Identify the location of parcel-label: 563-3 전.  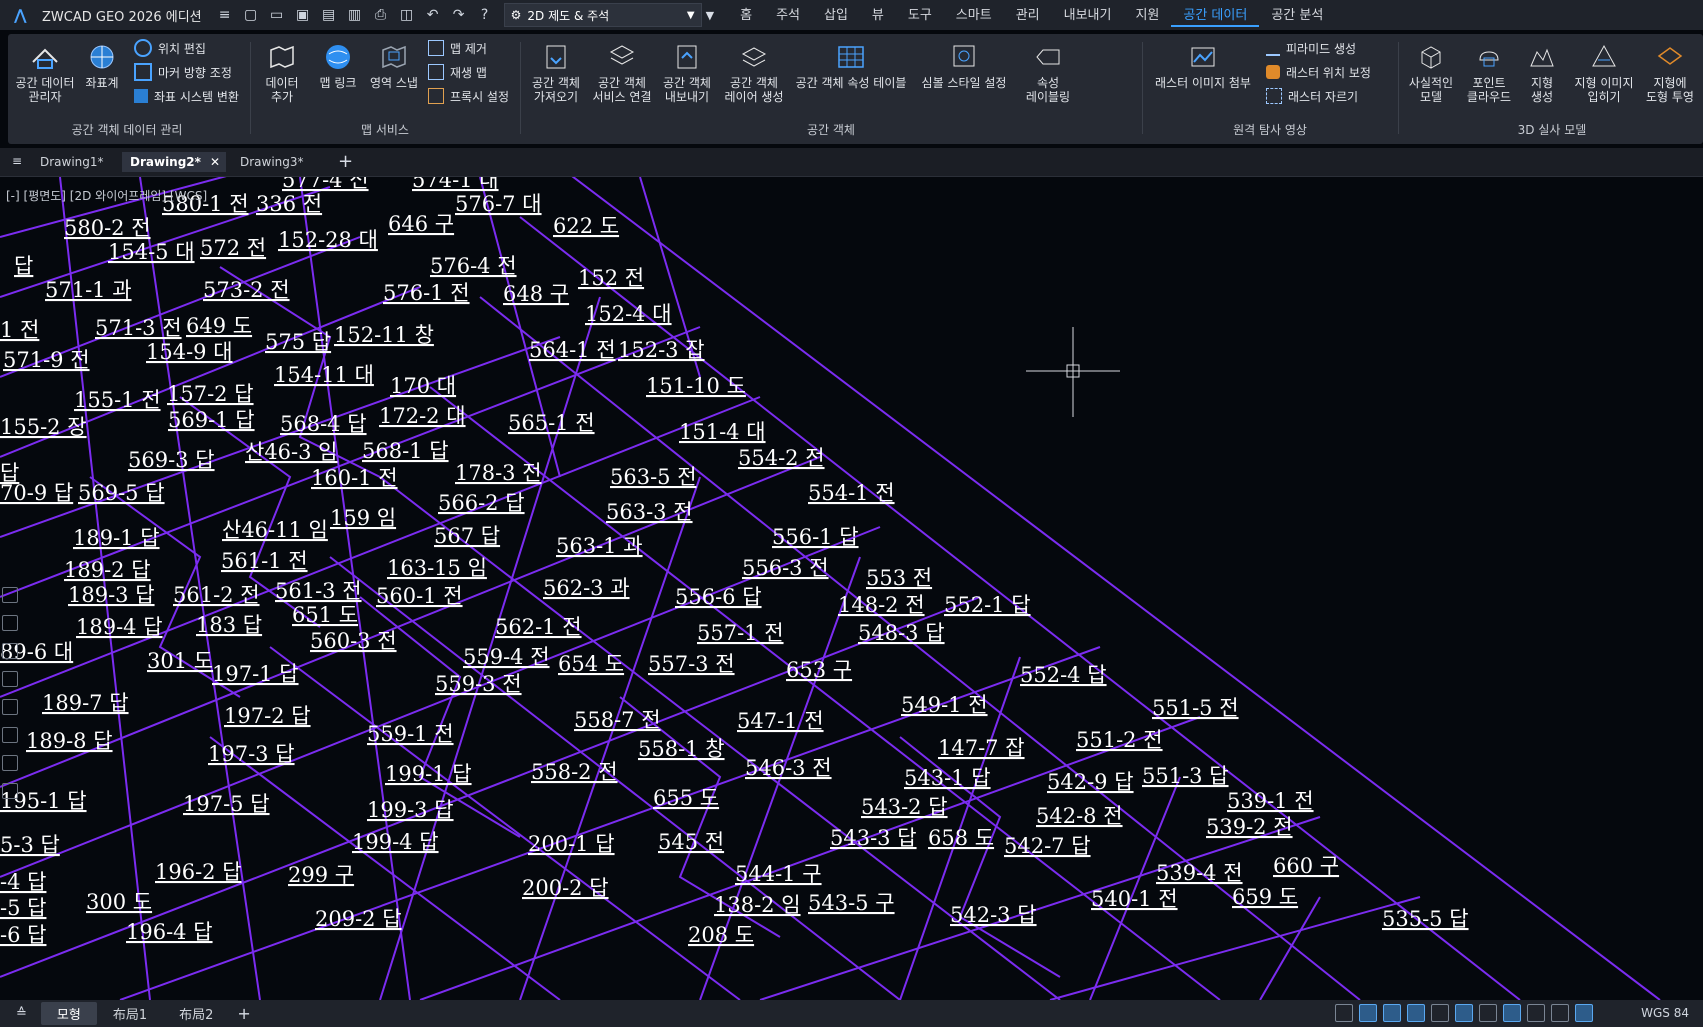
(649, 512).